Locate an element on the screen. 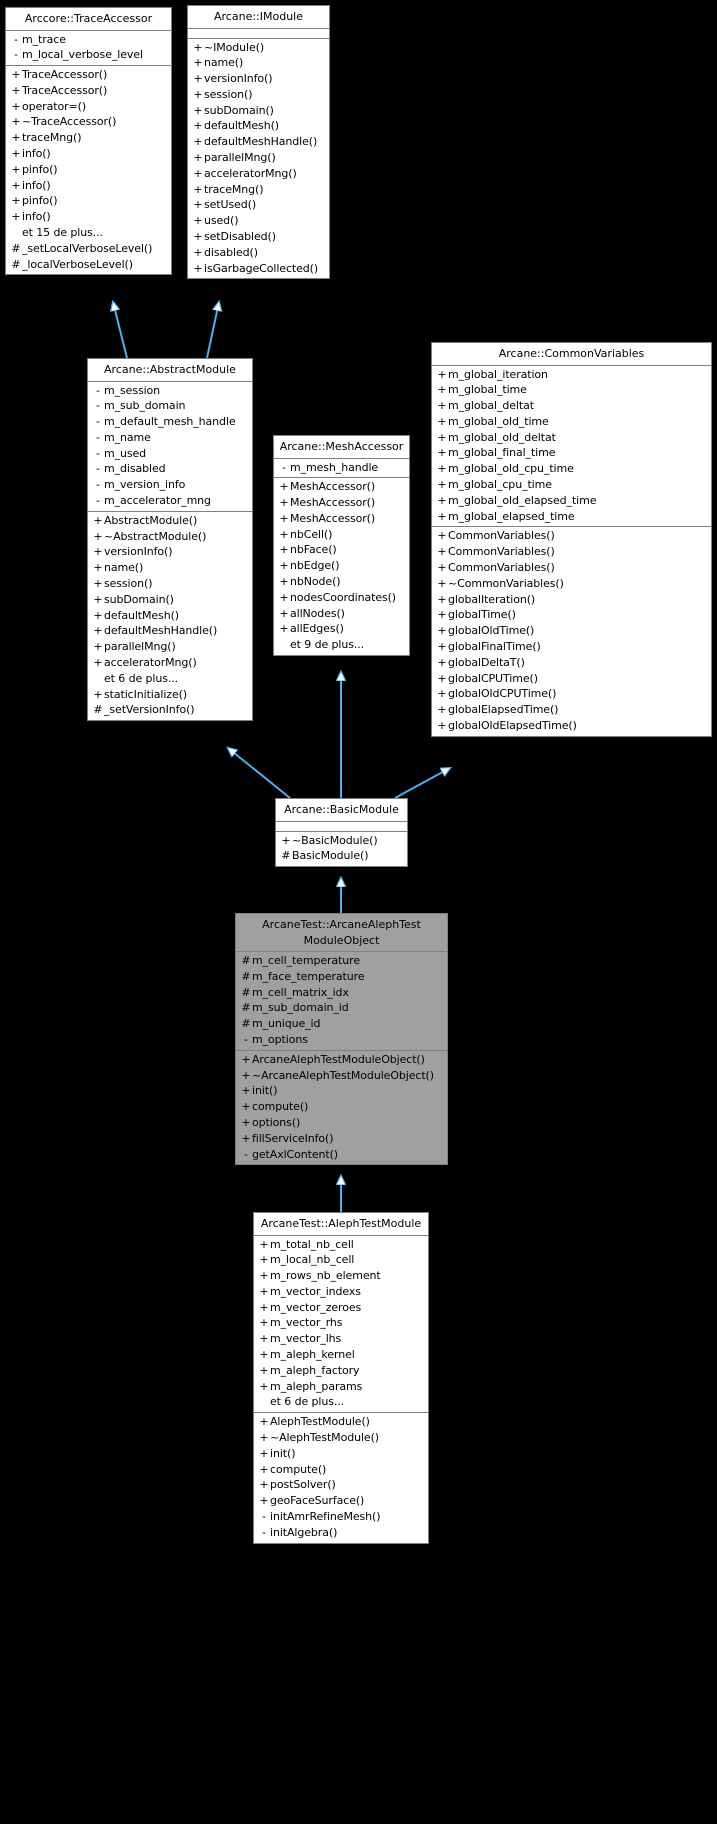  member-label: ~ArcaneAlephTestModuleObject() is located at coordinates (343, 1075).